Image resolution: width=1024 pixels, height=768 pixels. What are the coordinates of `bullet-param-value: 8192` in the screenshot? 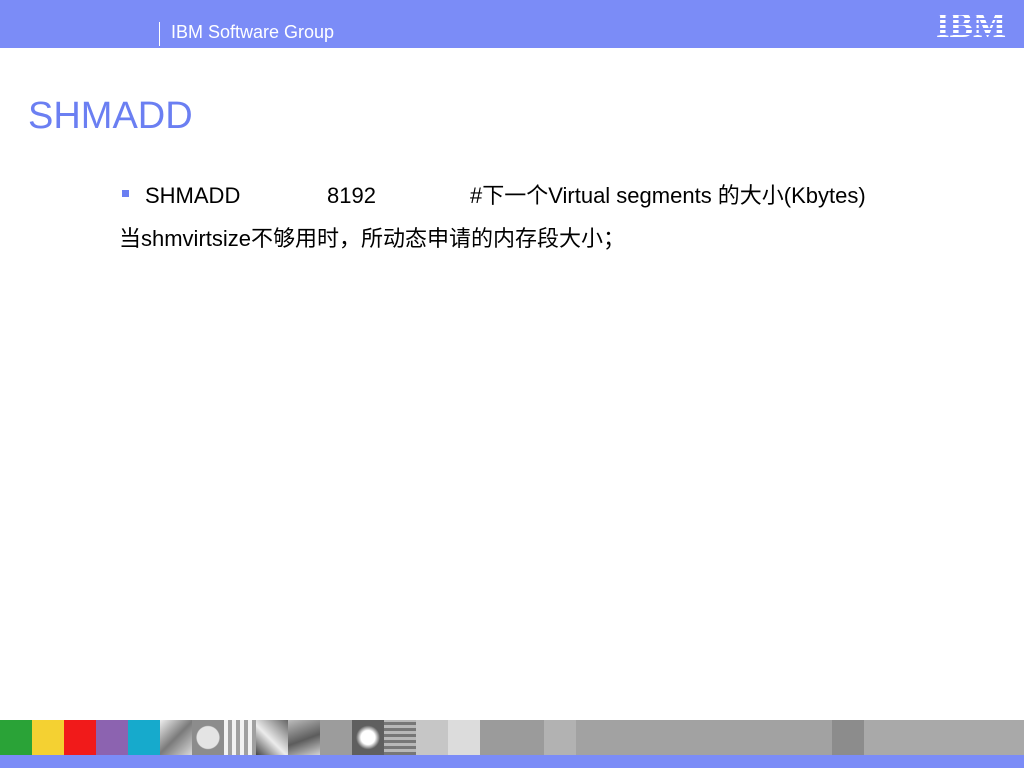 It's located at (351, 195).